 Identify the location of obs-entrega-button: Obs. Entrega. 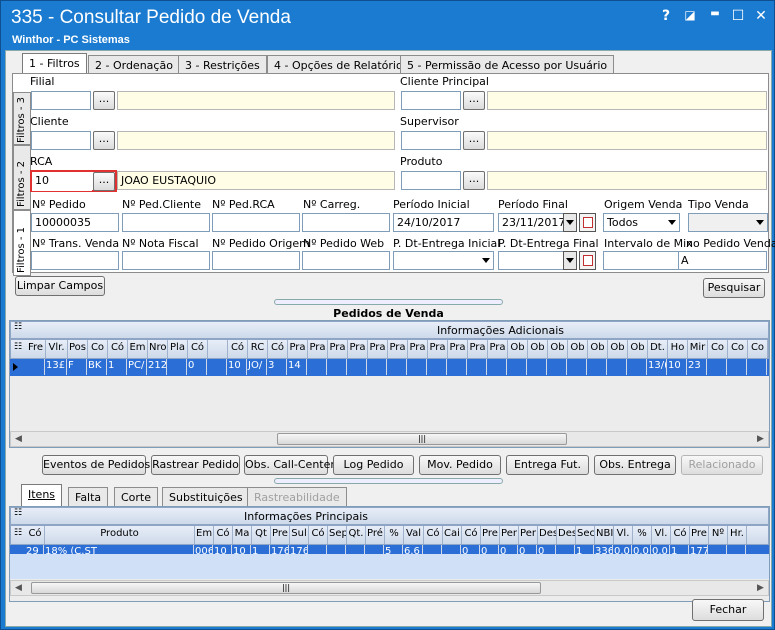
(635, 465).